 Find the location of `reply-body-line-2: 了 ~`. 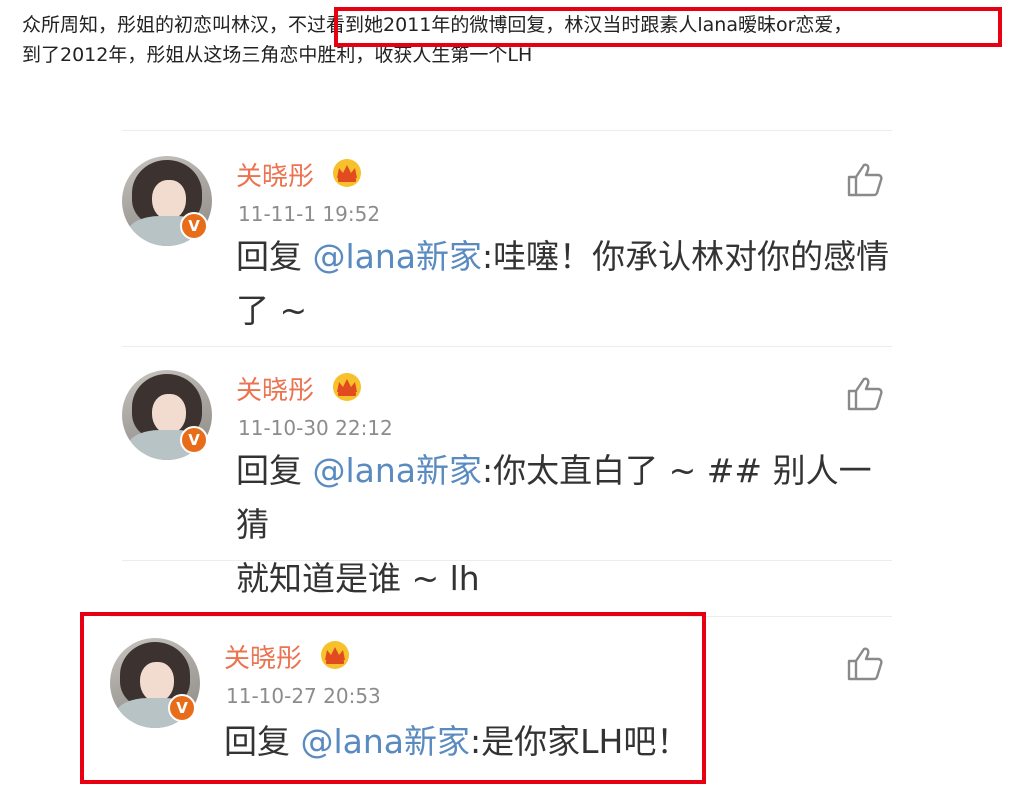

reply-body-line-2: 了 ~ is located at coordinates (272, 310).